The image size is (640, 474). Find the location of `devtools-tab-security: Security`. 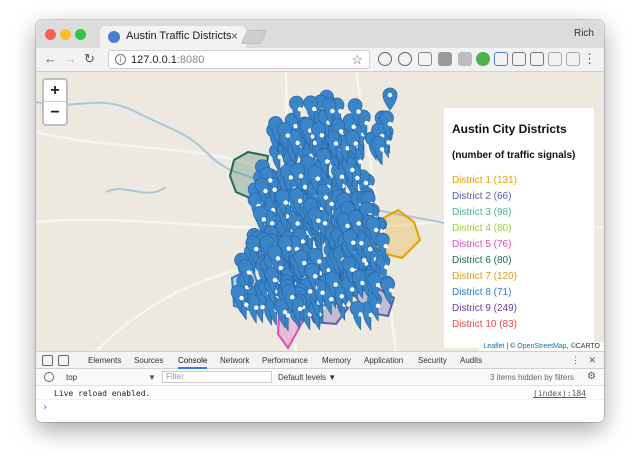

devtools-tab-security: Security is located at coordinates (432, 360).